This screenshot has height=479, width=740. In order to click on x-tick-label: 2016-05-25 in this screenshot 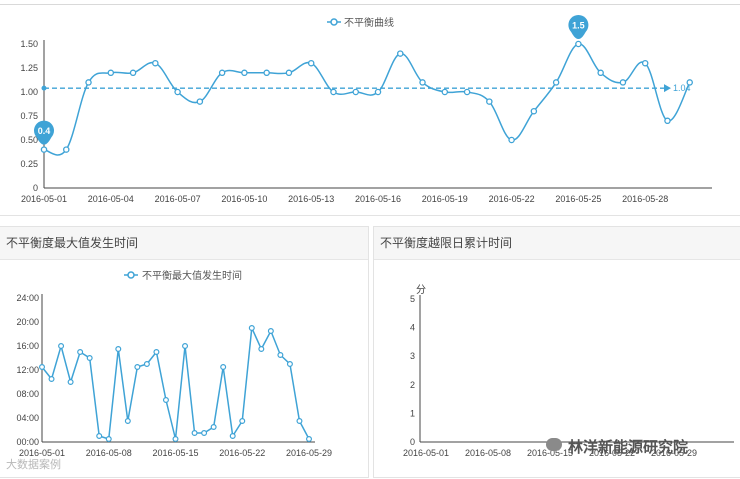, I will do `click(578, 199)`.